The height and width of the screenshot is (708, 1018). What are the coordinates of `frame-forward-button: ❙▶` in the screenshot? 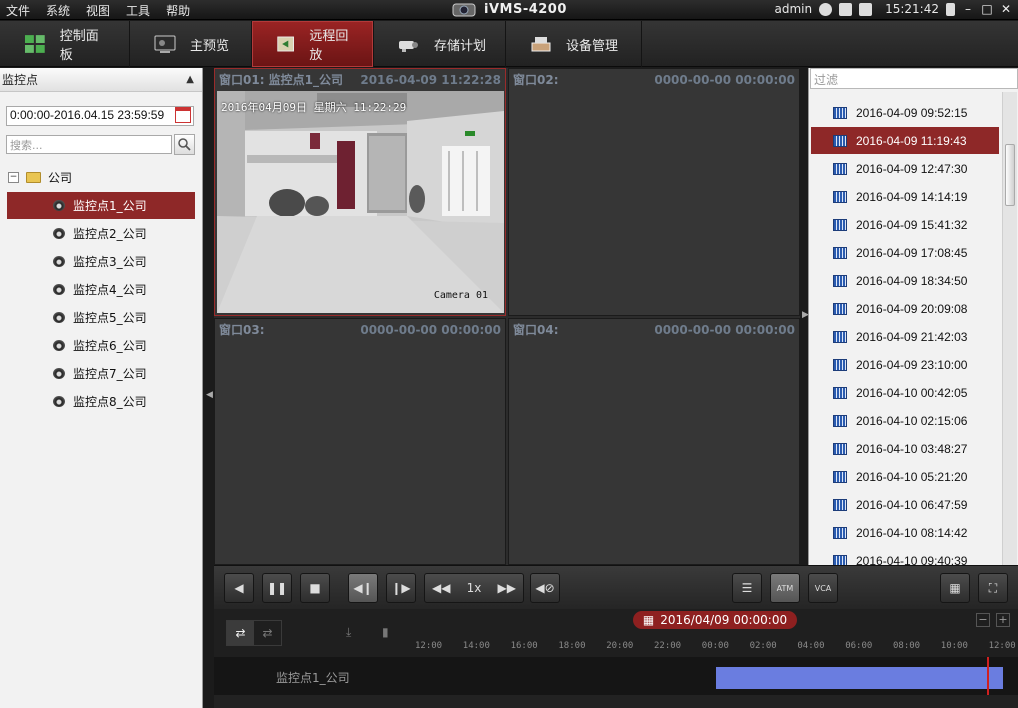 It's located at (401, 588).